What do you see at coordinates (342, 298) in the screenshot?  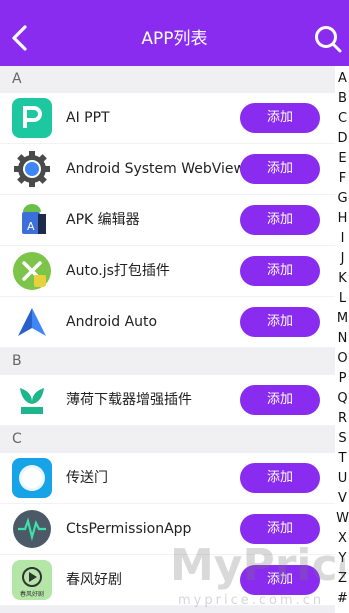 I see `index-letter: L` at bounding box center [342, 298].